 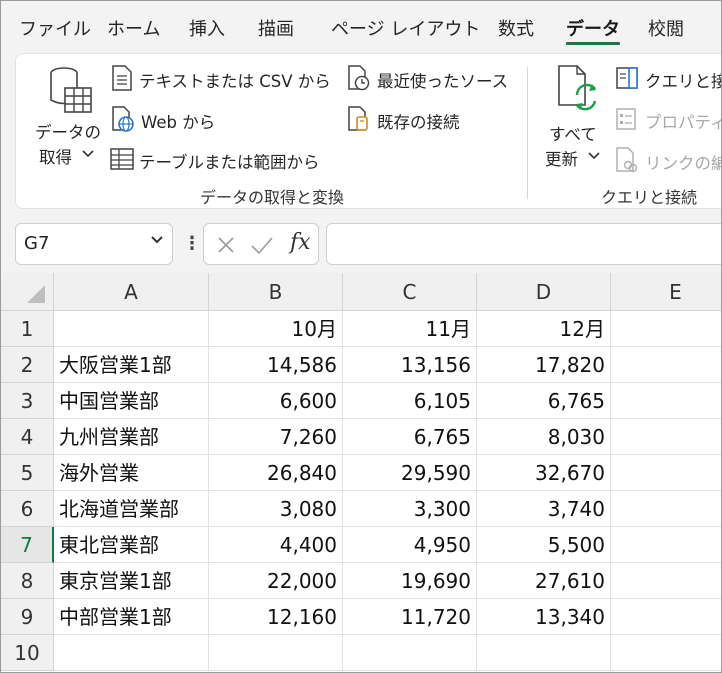 I want to click on cell-c1: 11月, so click(x=410, y=329).